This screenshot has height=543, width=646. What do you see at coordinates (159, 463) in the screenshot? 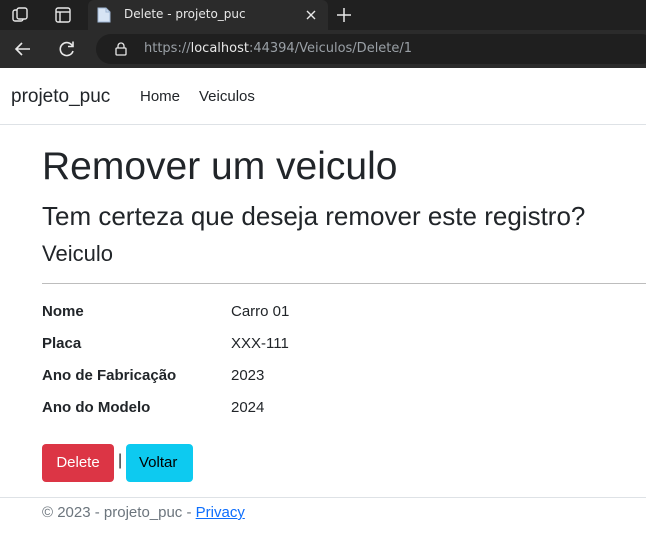
I see `back-button: Voltar` at bounding box center [159, 463].